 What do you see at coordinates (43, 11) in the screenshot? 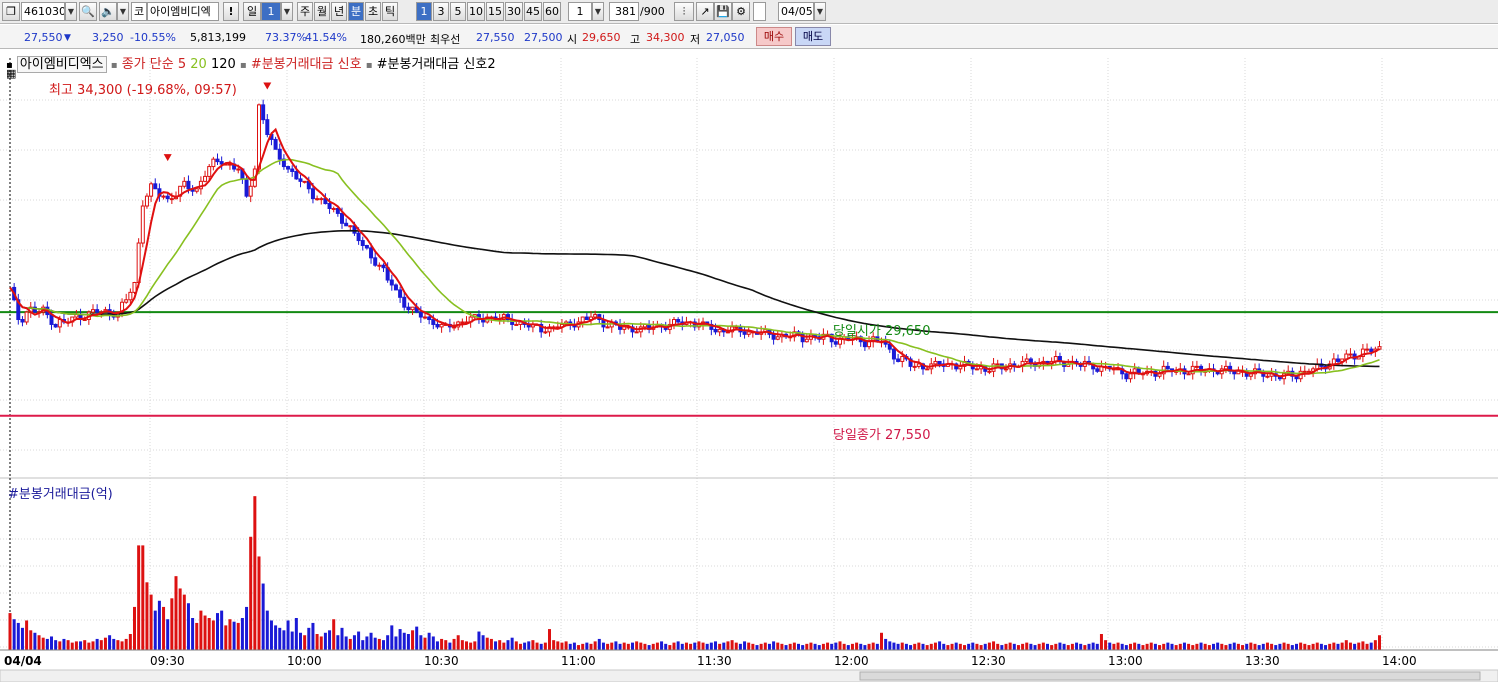
I see `stock-code-input: 461030` at bounding box center [43, 11].